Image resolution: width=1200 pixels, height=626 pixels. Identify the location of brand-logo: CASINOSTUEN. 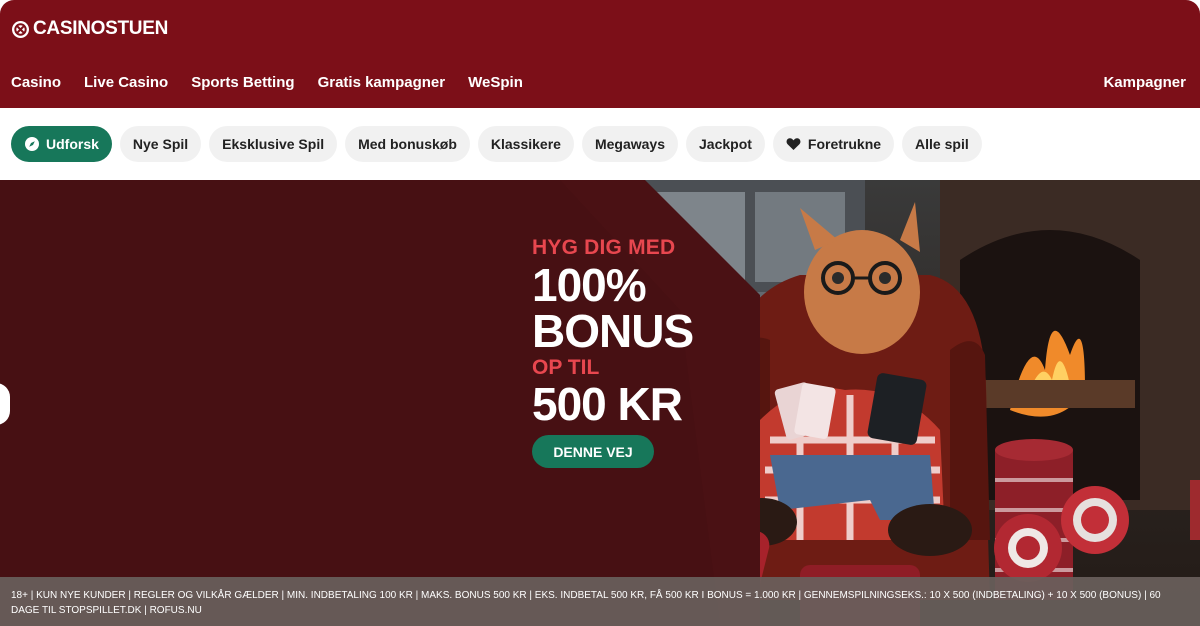
(90, 29).